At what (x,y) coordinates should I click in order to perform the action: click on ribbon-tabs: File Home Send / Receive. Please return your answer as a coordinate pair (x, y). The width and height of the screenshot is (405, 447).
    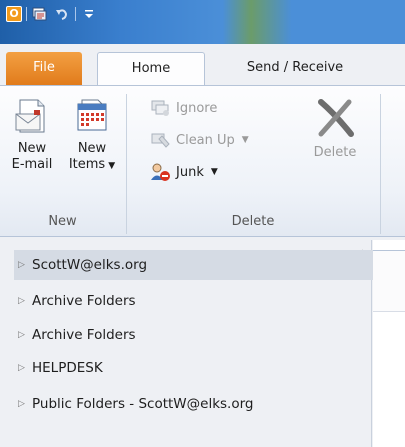
    Looking at the image, I should click on (202, 65).